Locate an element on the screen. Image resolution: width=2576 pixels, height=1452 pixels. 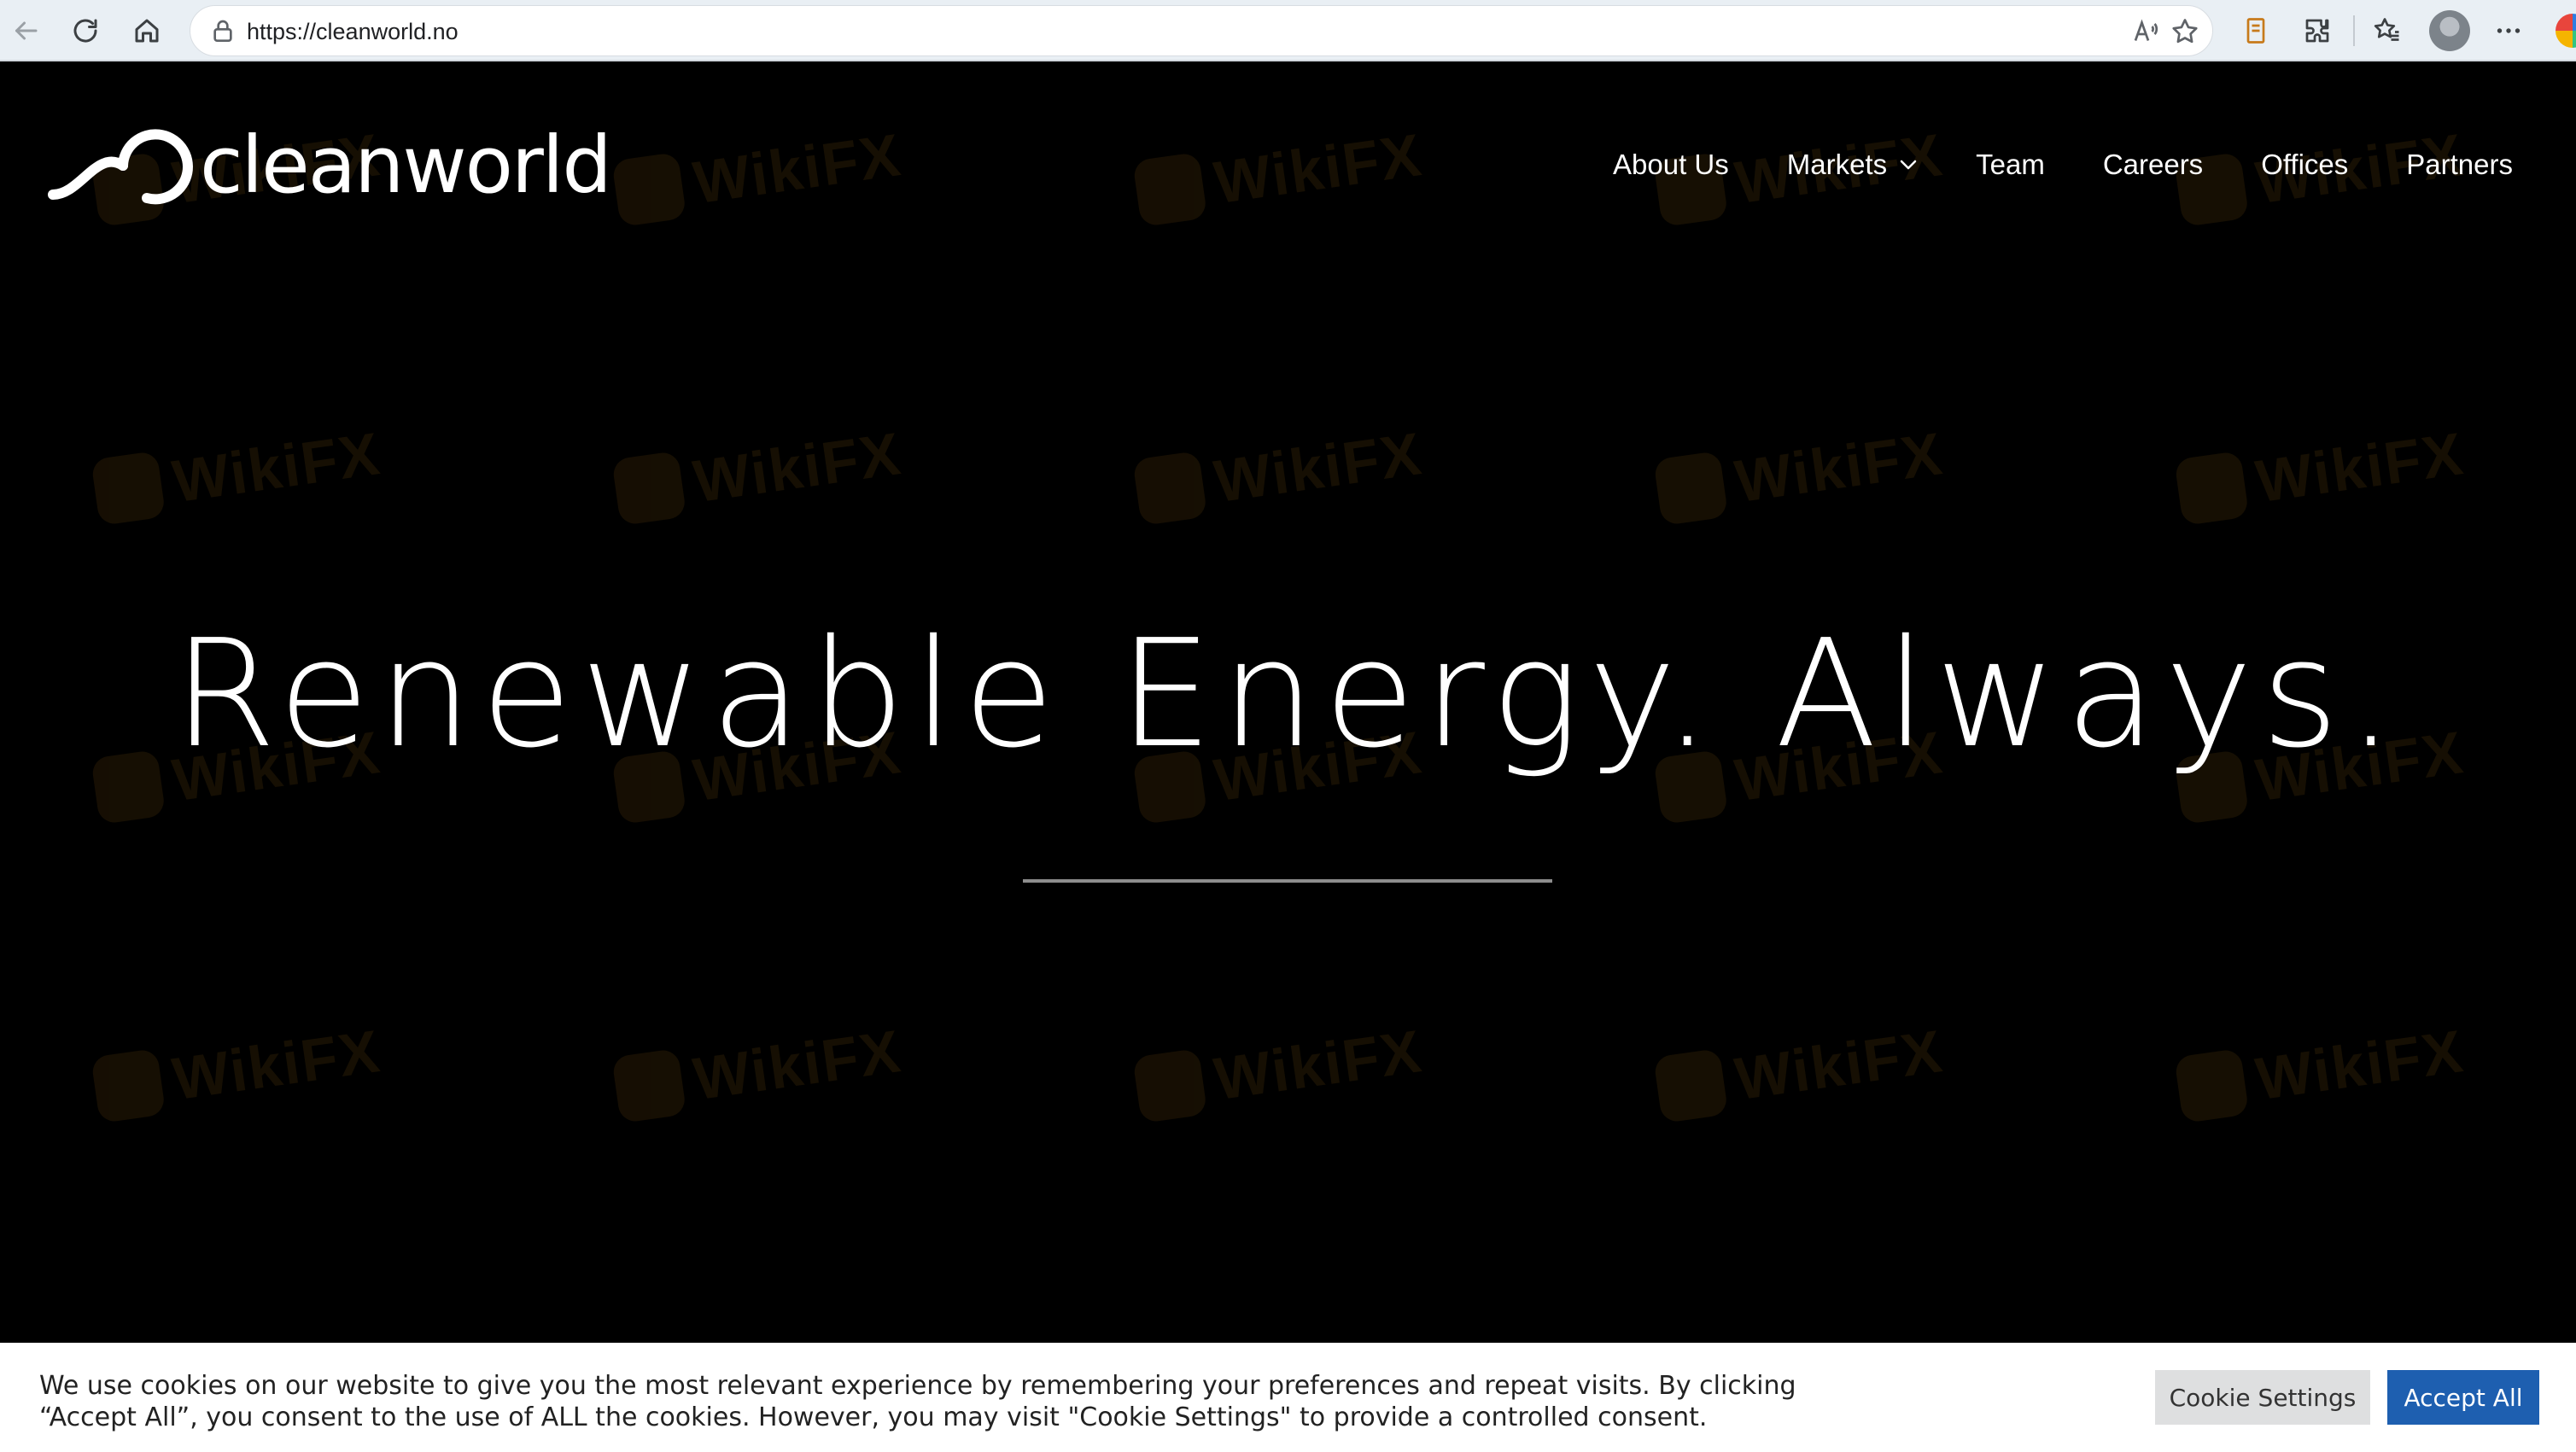
refresh-button is located at coordinates (85, 31).